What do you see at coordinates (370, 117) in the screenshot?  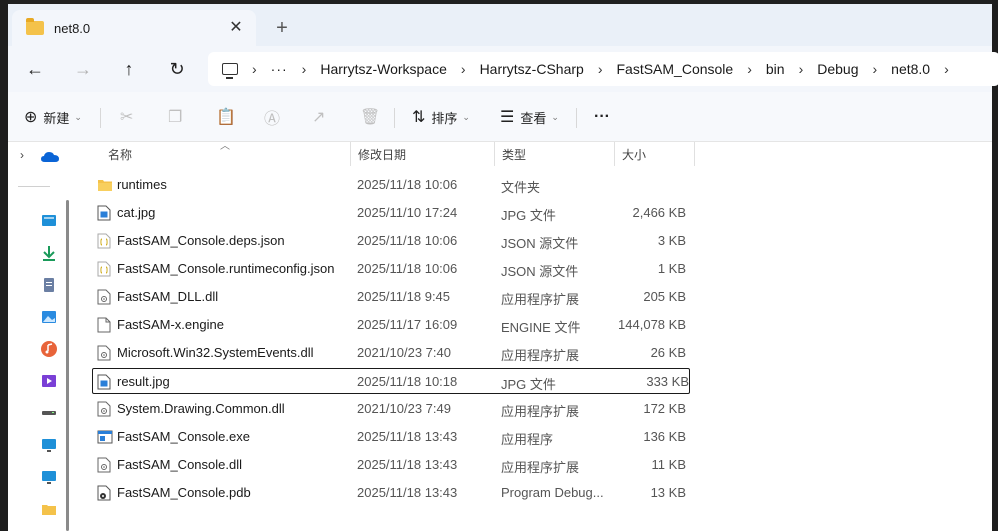 I see `trash-icon: 🗑` at bounding box center [370, 117].